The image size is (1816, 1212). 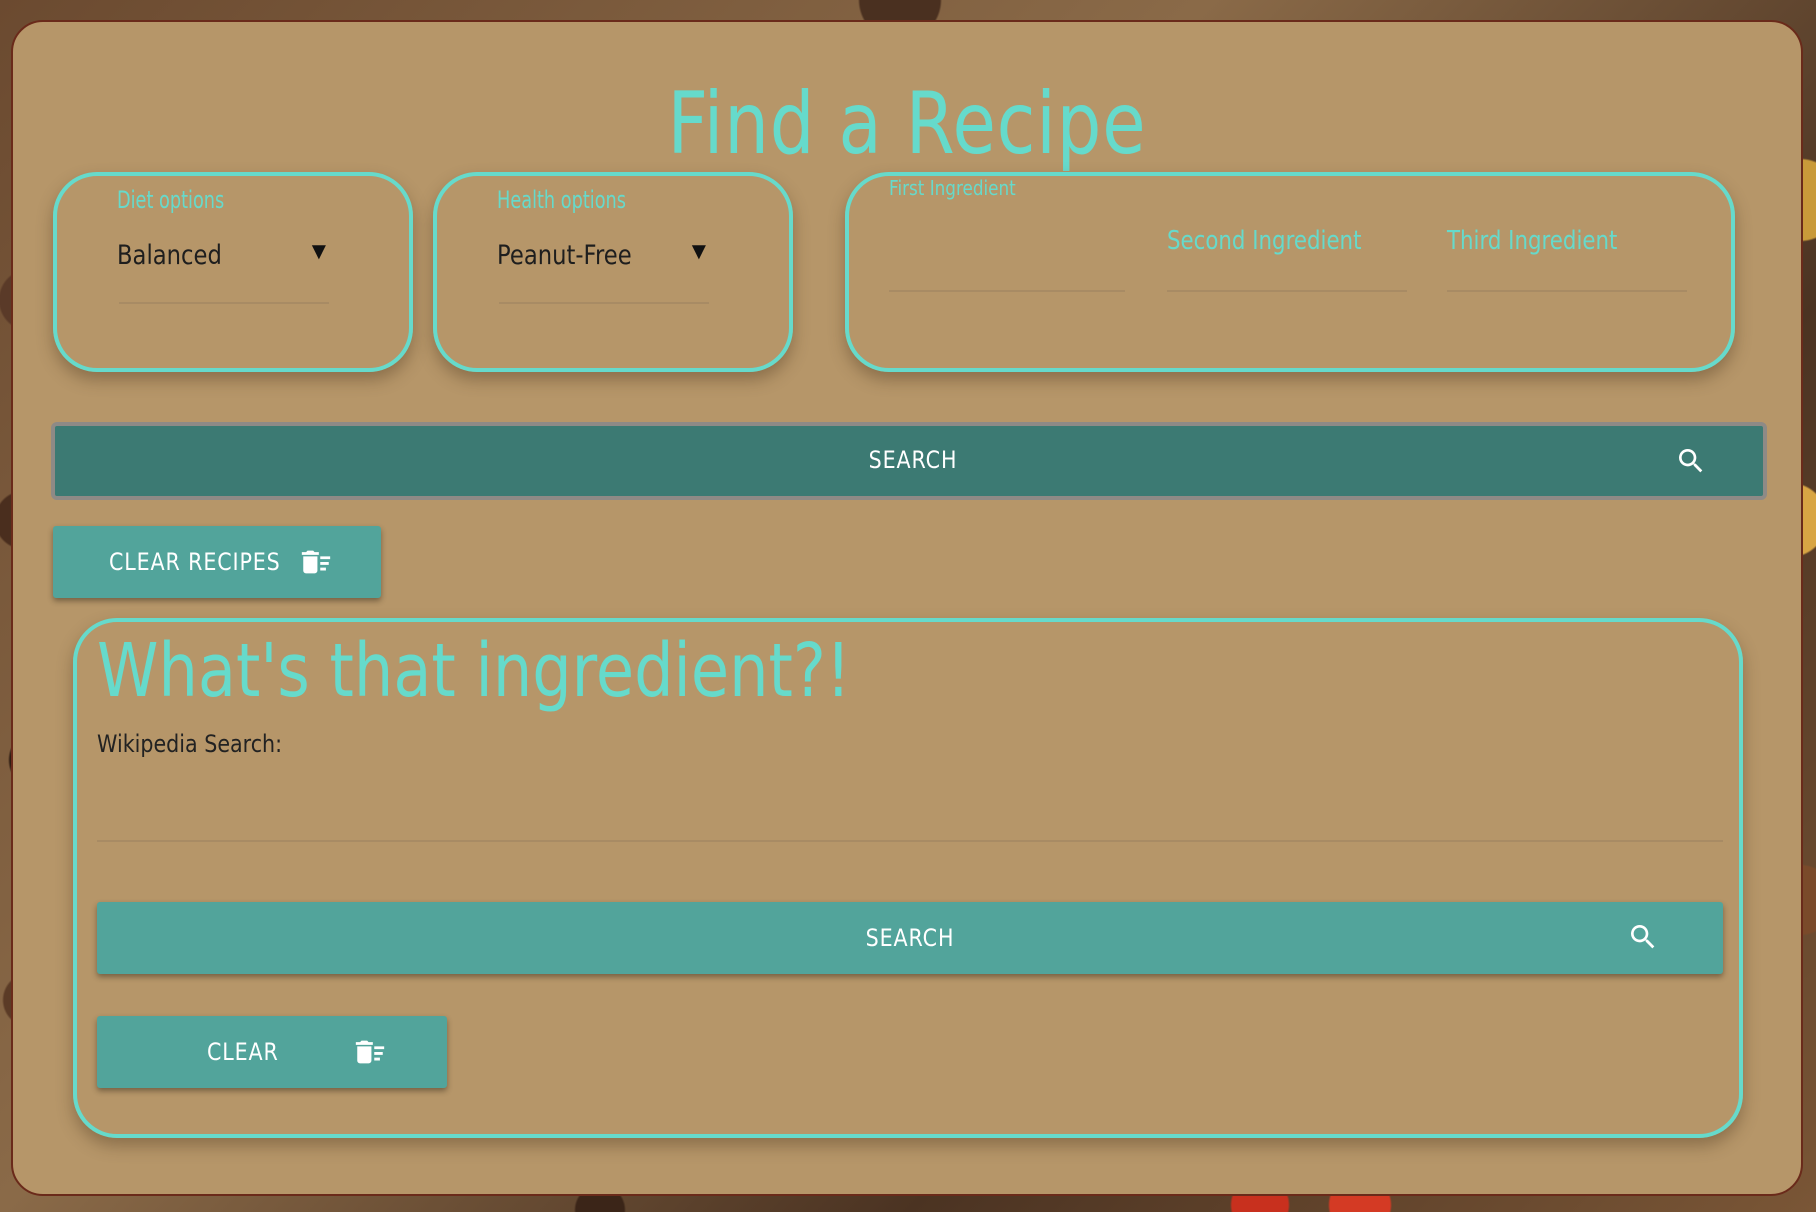 What do you see at coordinates (1007, 236) in the screenshot?
I see `first-ingredient-field: First Ingredient` at bounding box center [1007, 236].